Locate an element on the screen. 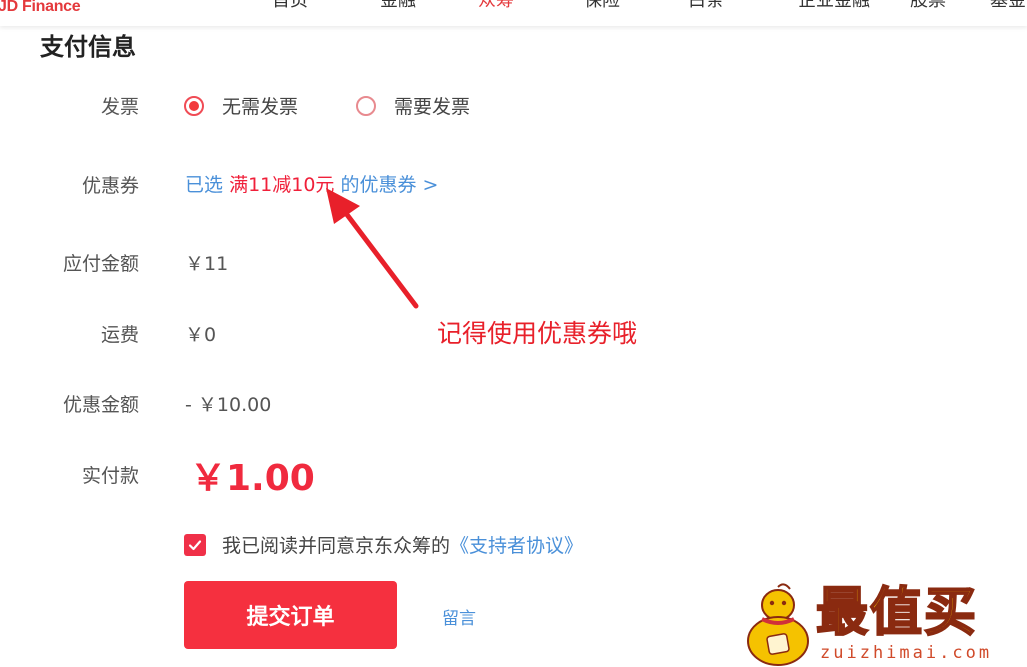 The height and width of the screenshot is (667, 1027). actual-label: 实付款 is located at coordinates (110, 476).